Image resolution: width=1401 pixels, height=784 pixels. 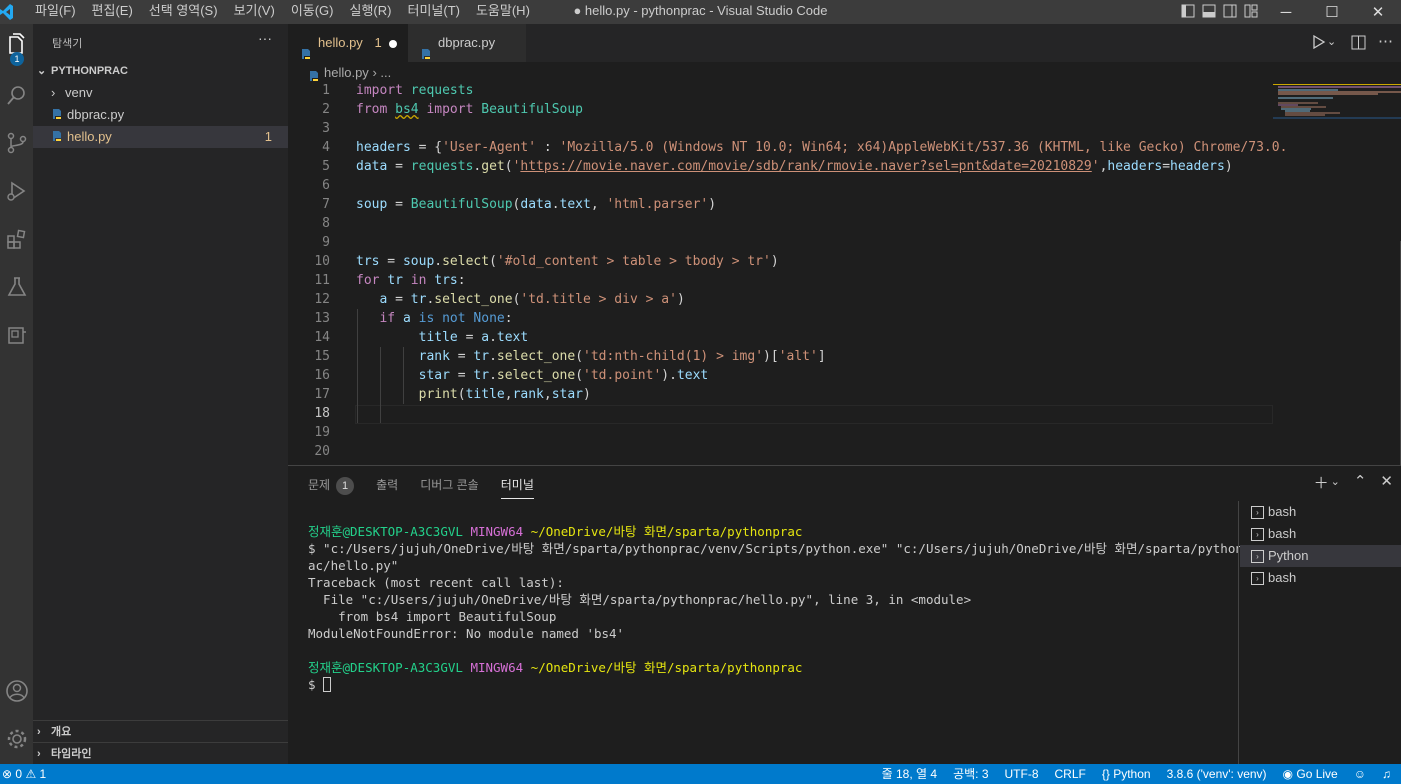 What do you see at coordinates (322, 299) in the screenshot?
I see `line-number: 12` at bounding box center [322, 299].